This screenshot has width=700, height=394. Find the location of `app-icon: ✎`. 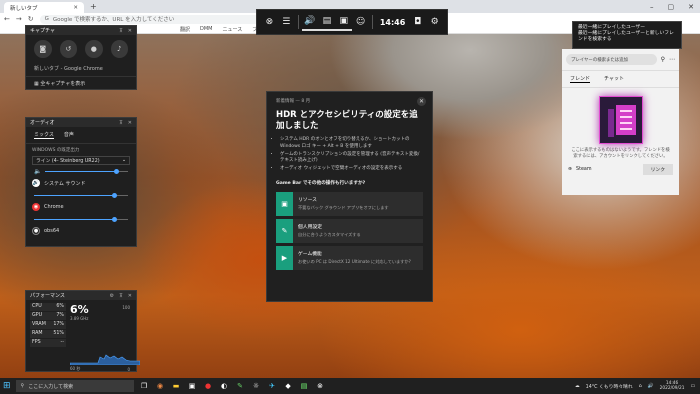

app-icon: ✎ is located at coordinates (240, 386).